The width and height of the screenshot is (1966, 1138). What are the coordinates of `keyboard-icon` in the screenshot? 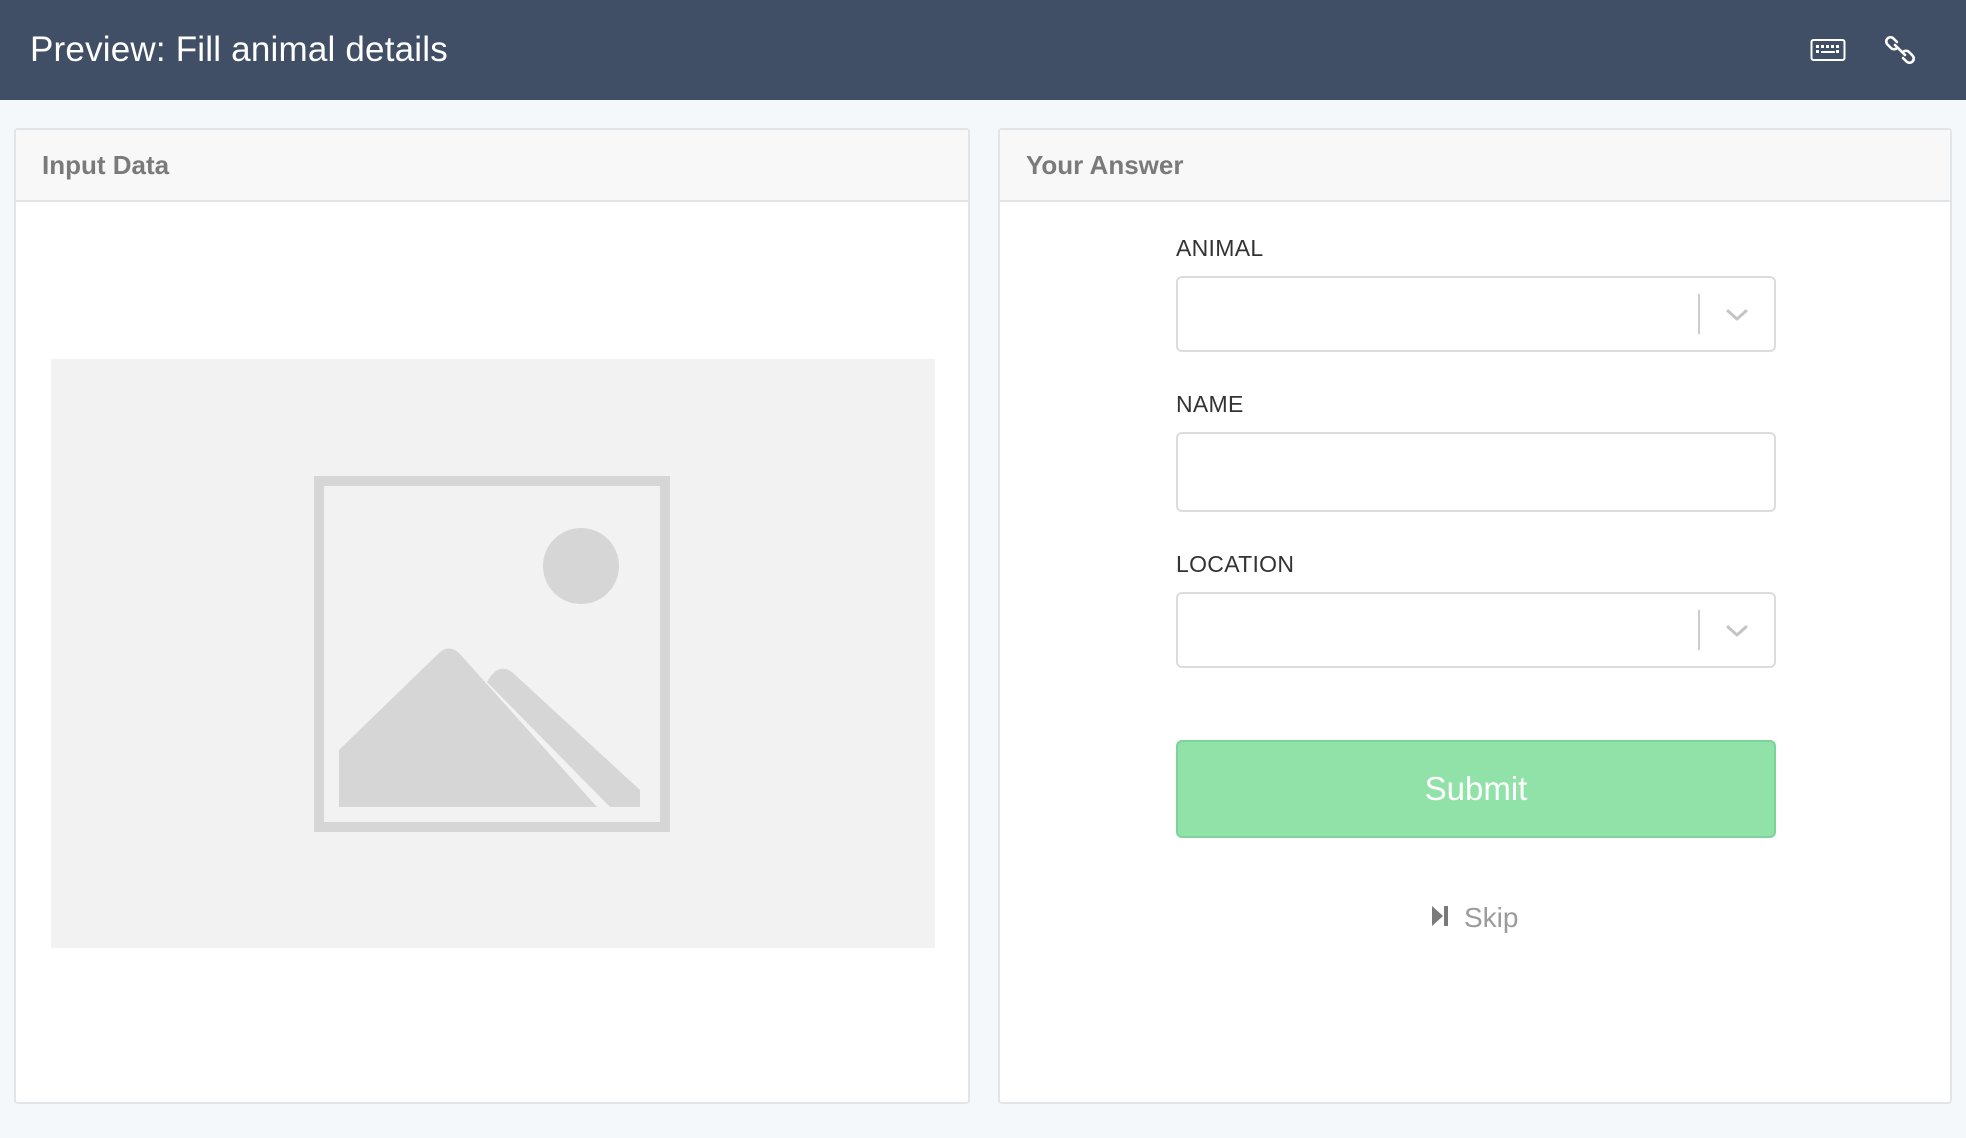 It's located at (1828, 50).